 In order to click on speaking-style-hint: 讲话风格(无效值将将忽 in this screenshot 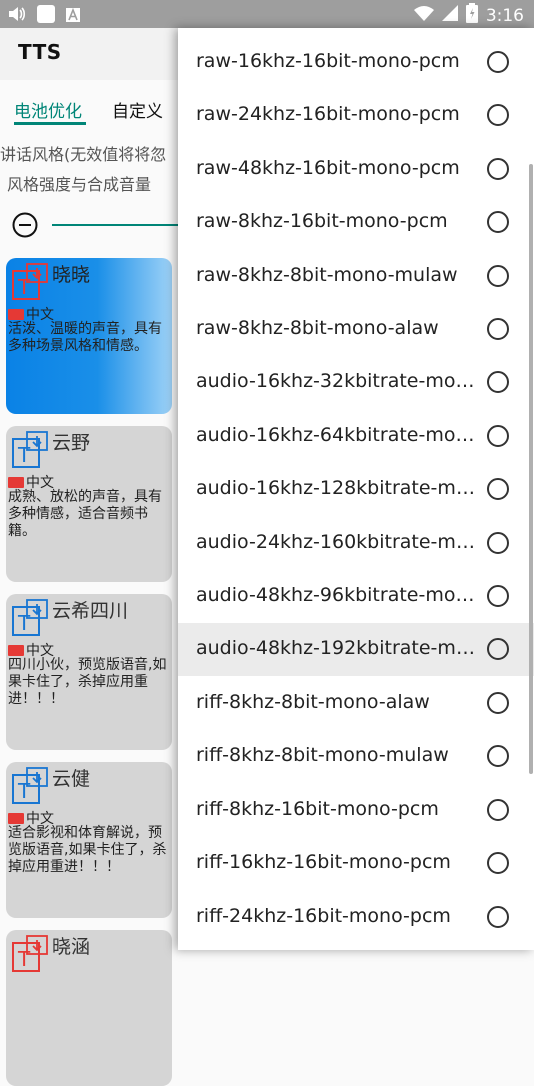, I will do `click(83, 154)`.